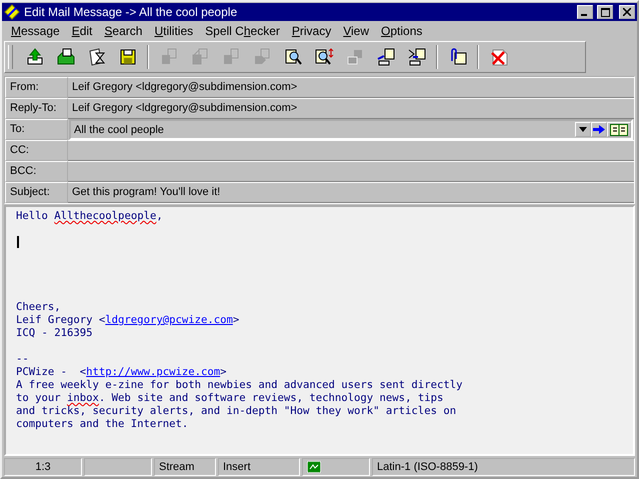 The width and height of the screenshot is (639, 479). What do you see at coordinates (351, 192) in the screenshot?
I see `field-value: Get this program! You'll love it!` at bounding box center [351, 192].